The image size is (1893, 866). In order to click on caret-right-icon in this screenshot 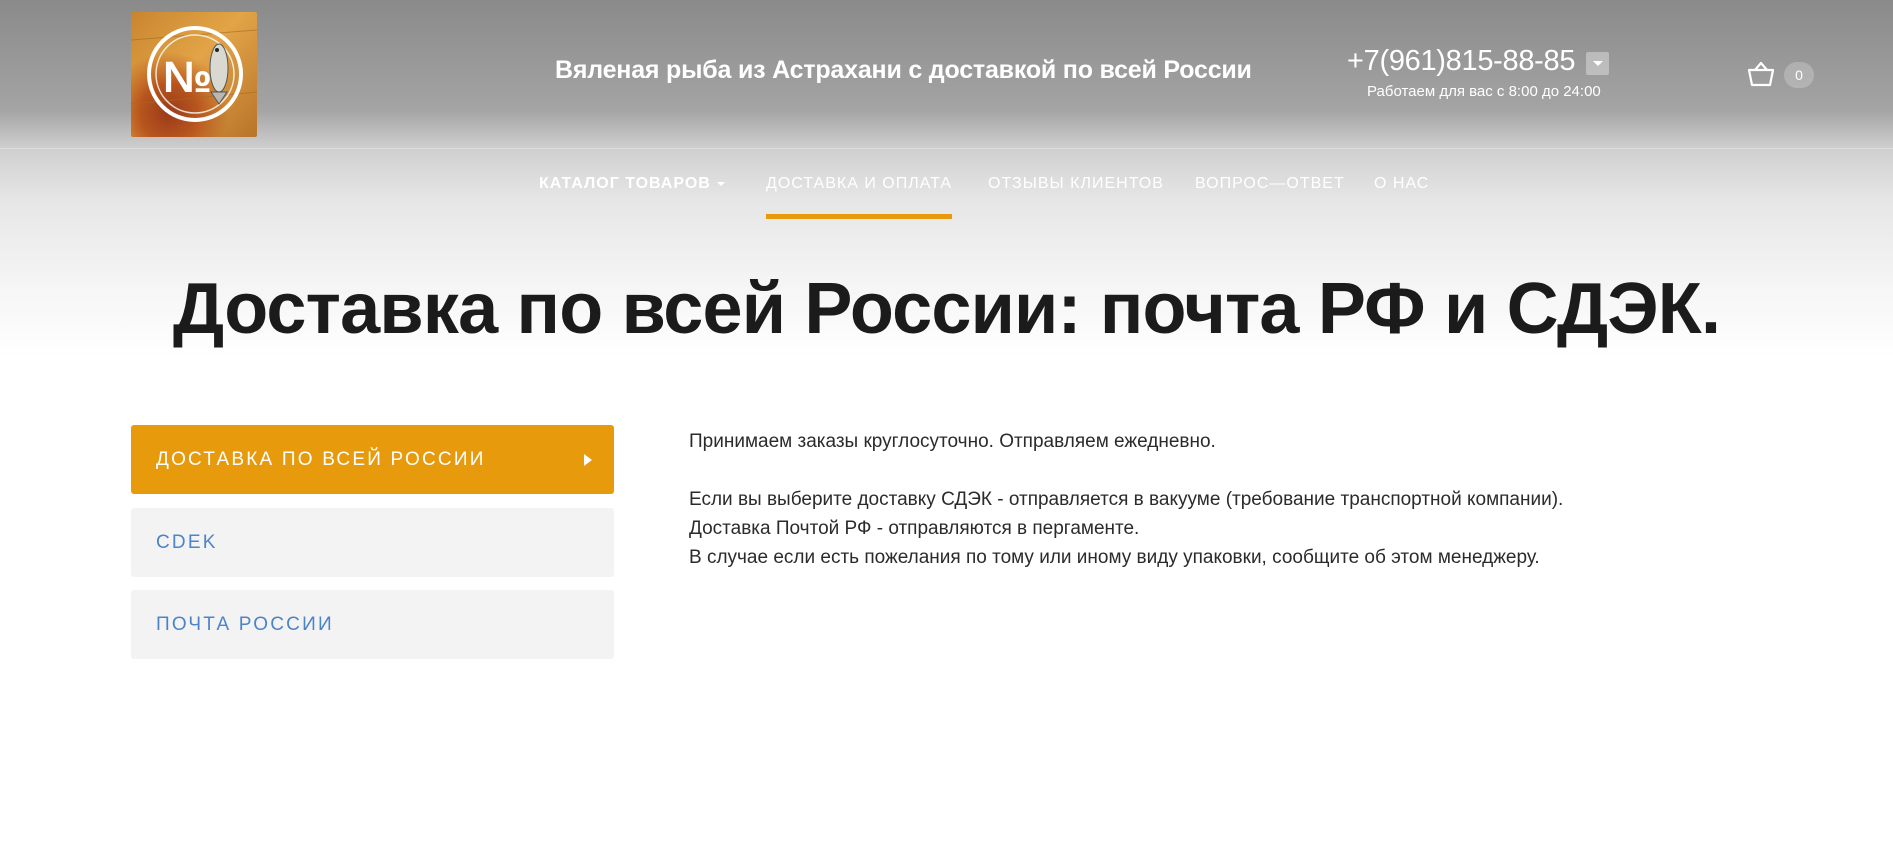, I will do `click(588, 460)`.